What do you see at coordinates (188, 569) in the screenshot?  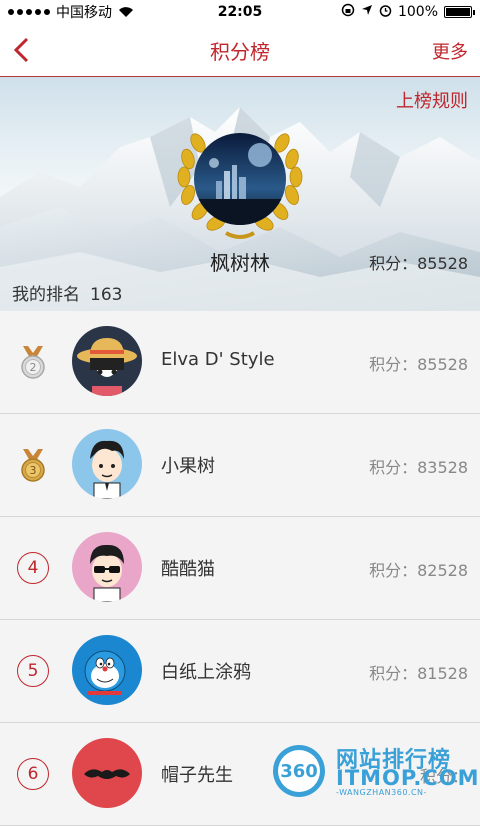 I see `user-name: 酷酷猫` at bounding box center [188, 569].